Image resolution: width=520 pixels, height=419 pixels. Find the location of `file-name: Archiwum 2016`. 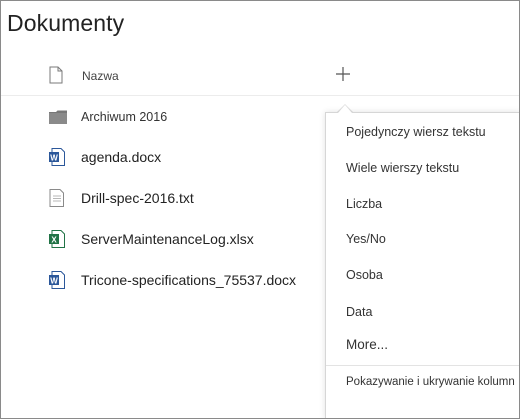

file-name: Archiwum 2016 is located at coordinates (124, 117).